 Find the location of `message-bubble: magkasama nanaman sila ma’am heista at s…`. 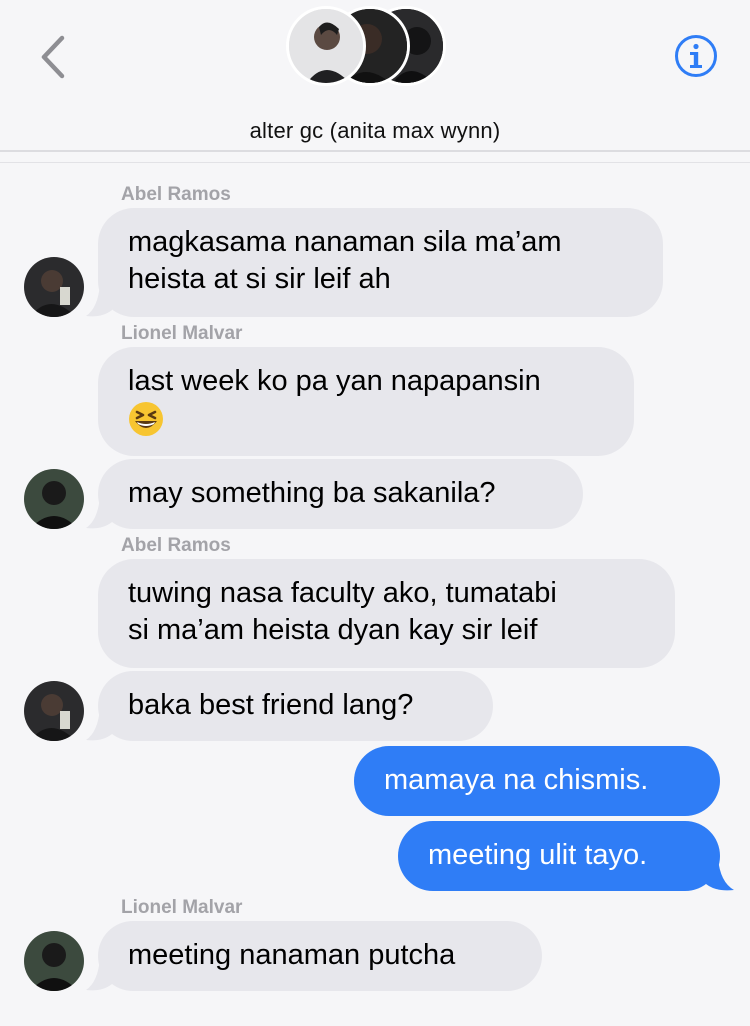

message-bubble: magkasama nanaman sila ma’am heista at s… is located at coordinates (380, 262).